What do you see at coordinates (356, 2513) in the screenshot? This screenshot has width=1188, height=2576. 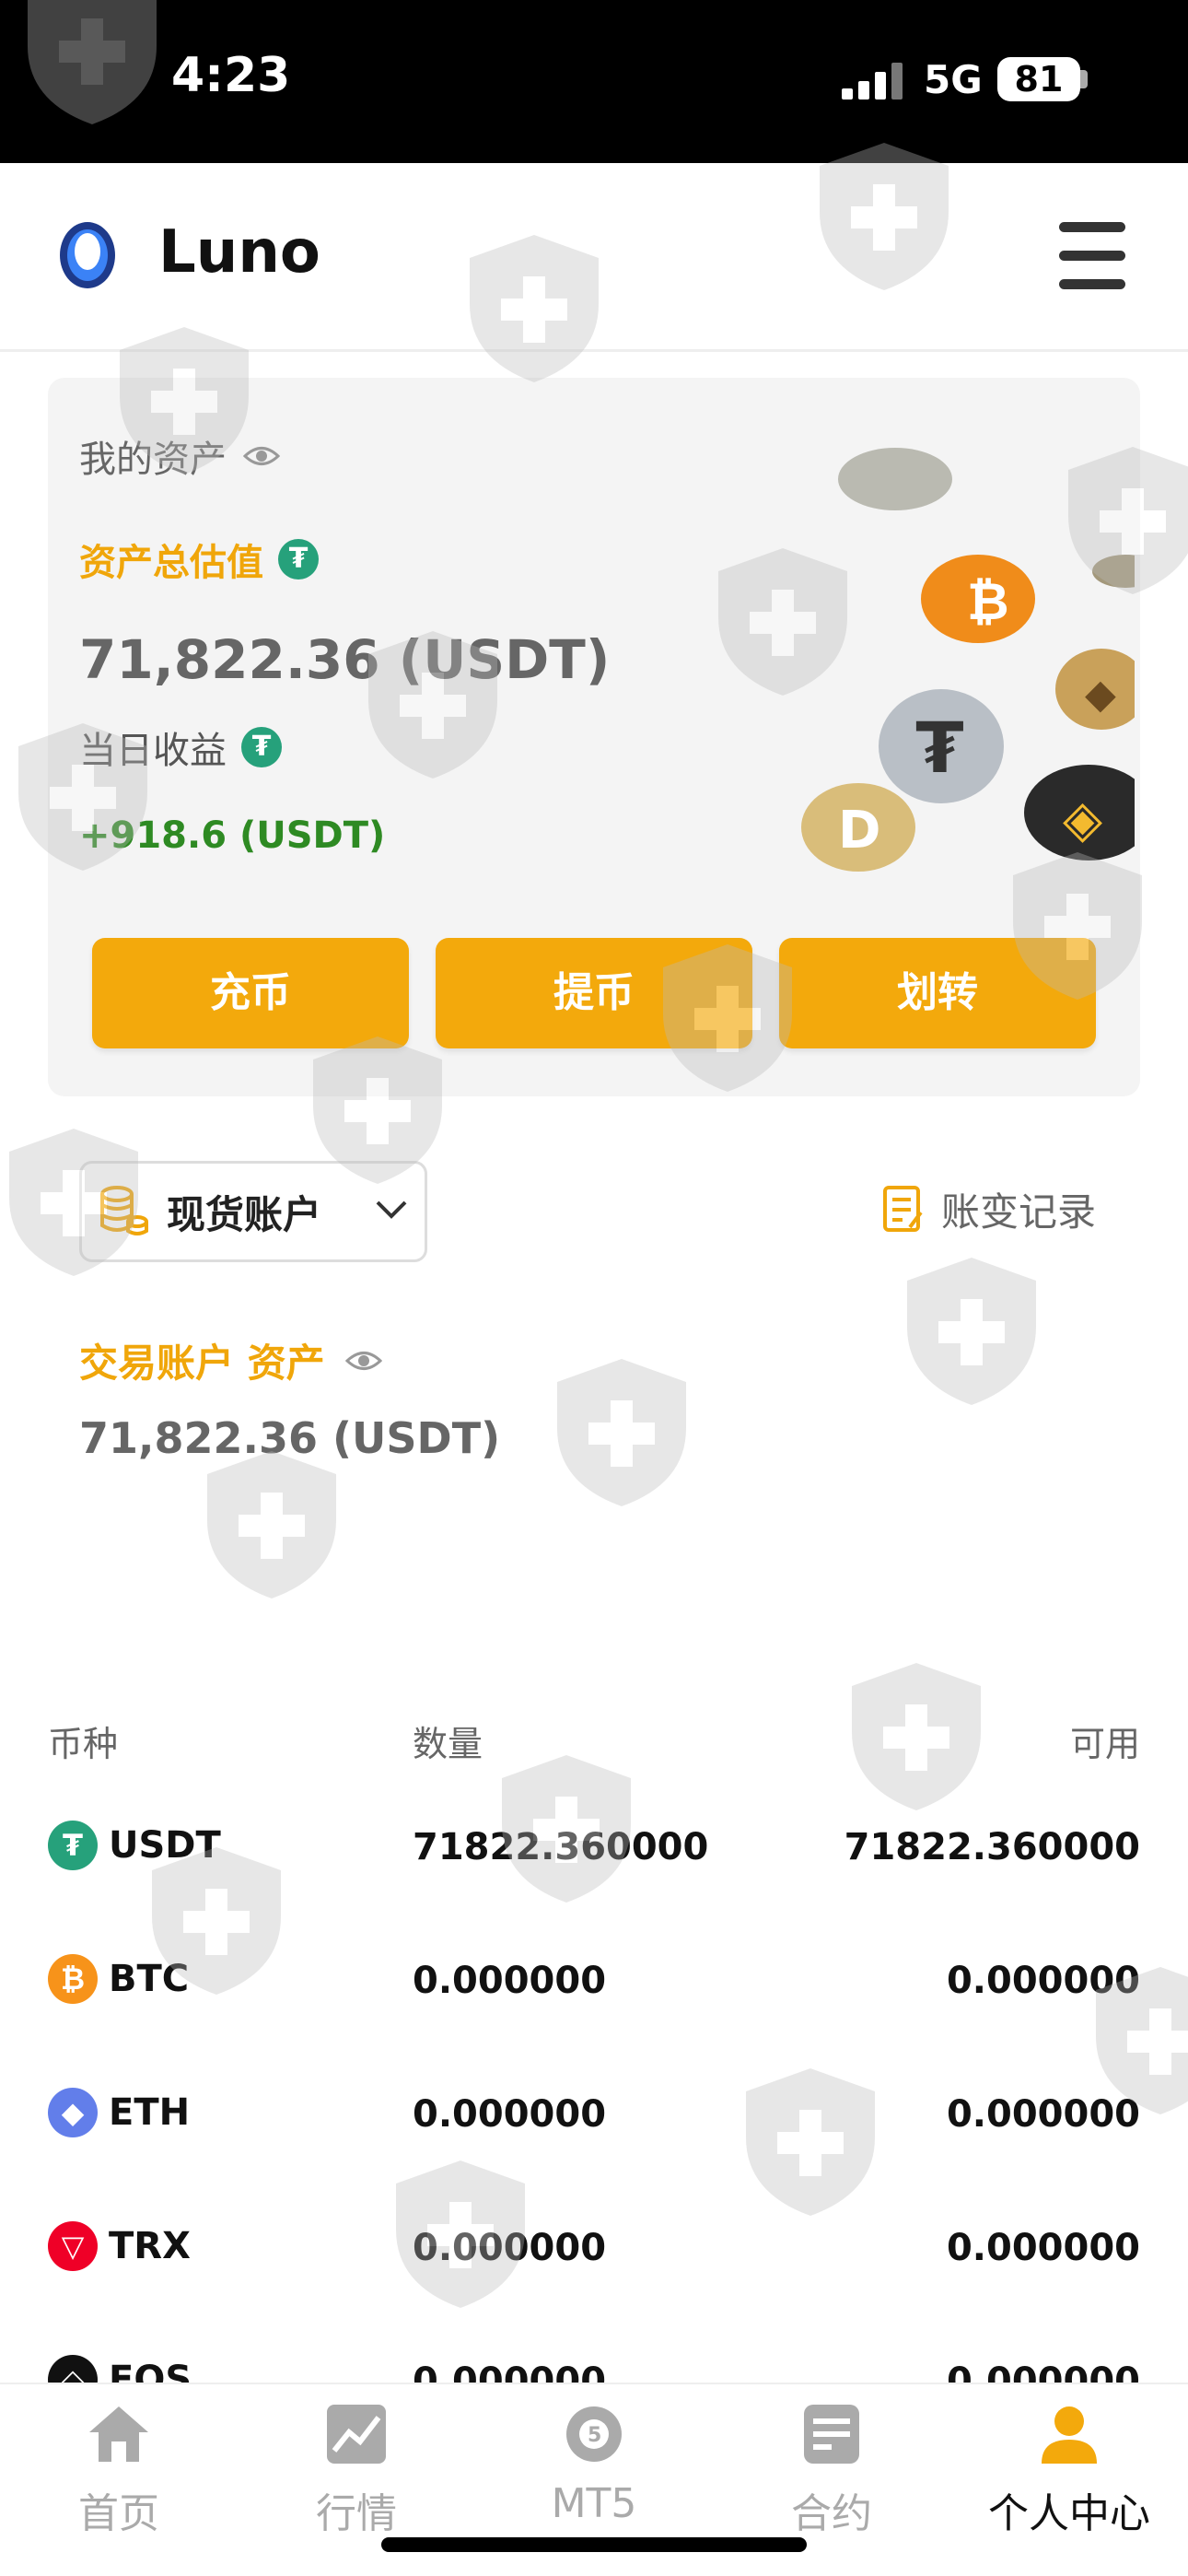 I see `nav-market-label: 行情` at bounding box center [356, 2513].